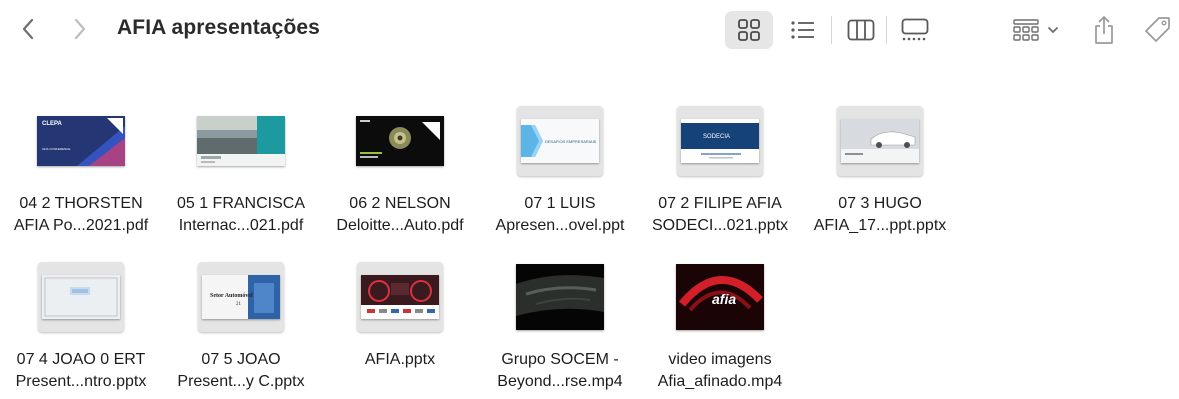 The width and height of the screenshot is (1179, 399). What do you see at coordinates (1026, 30) in the screenshot?
I see `group-icon` at bounding box center [1026, 30].